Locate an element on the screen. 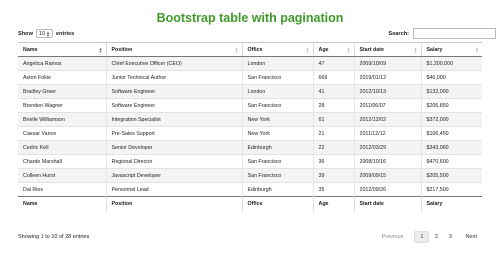 The width and height of the screenshot is (500, 256). column-header-office: Office ▲ ▼ is located at coordinates (277, 49).